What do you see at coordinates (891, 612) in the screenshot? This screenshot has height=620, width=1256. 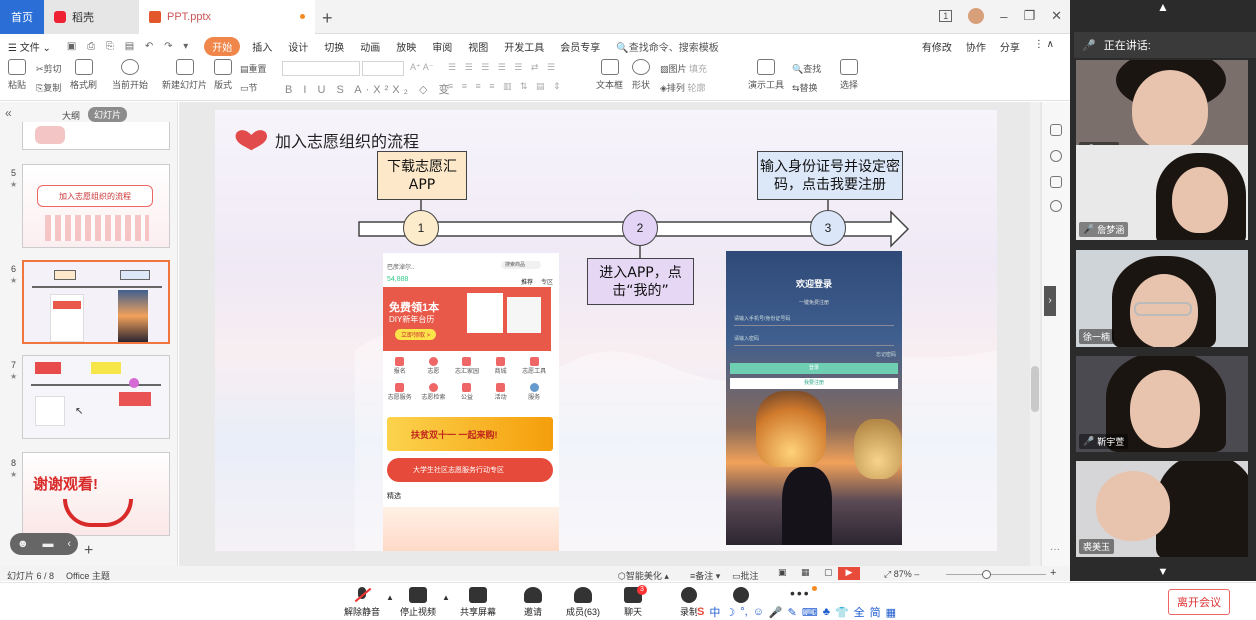 I see `ime-grid-icon: ▦` at bounding box center [891, 612].